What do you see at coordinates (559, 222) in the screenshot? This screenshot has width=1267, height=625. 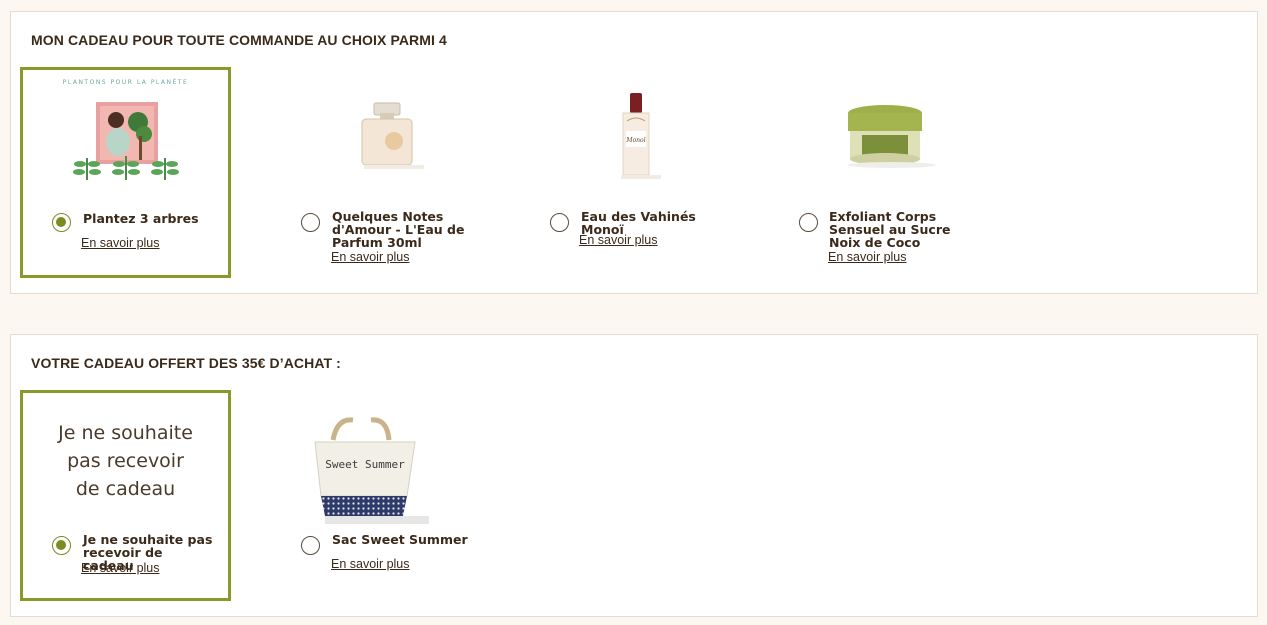 I see `radio-monoi` at bounding box center [559, 222].